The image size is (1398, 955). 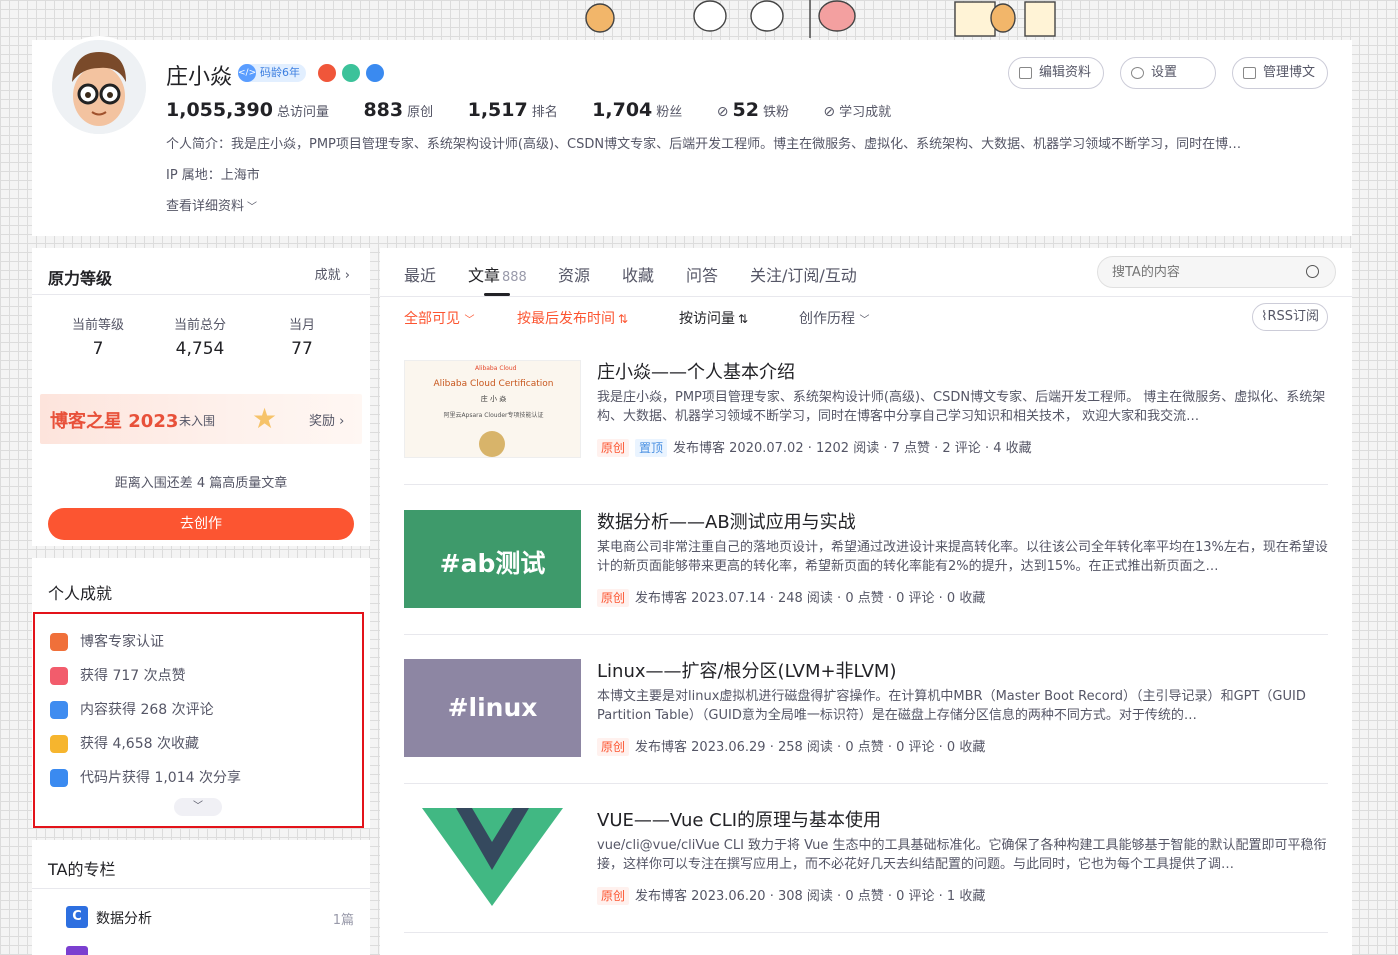 I want to click on edit-icon, so click(x=1025, y=73).